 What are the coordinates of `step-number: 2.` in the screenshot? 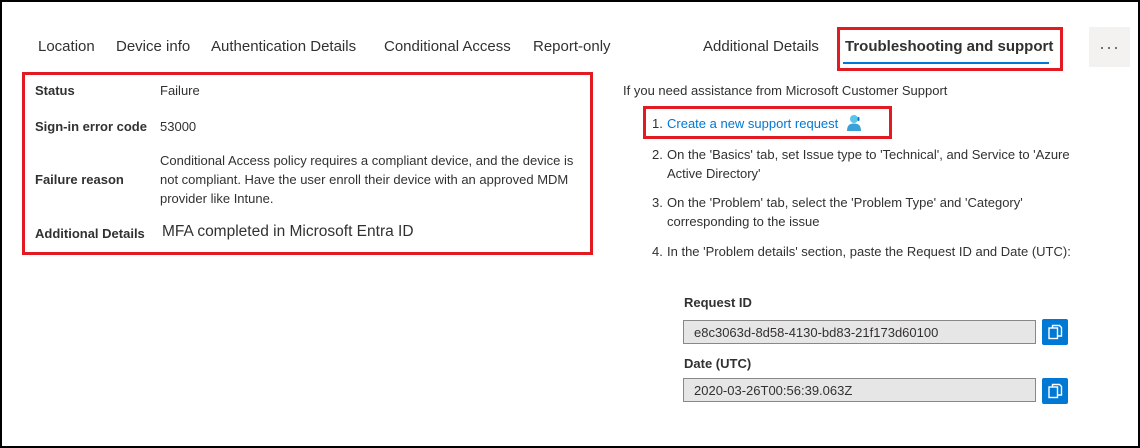 It's located at (657, 154).